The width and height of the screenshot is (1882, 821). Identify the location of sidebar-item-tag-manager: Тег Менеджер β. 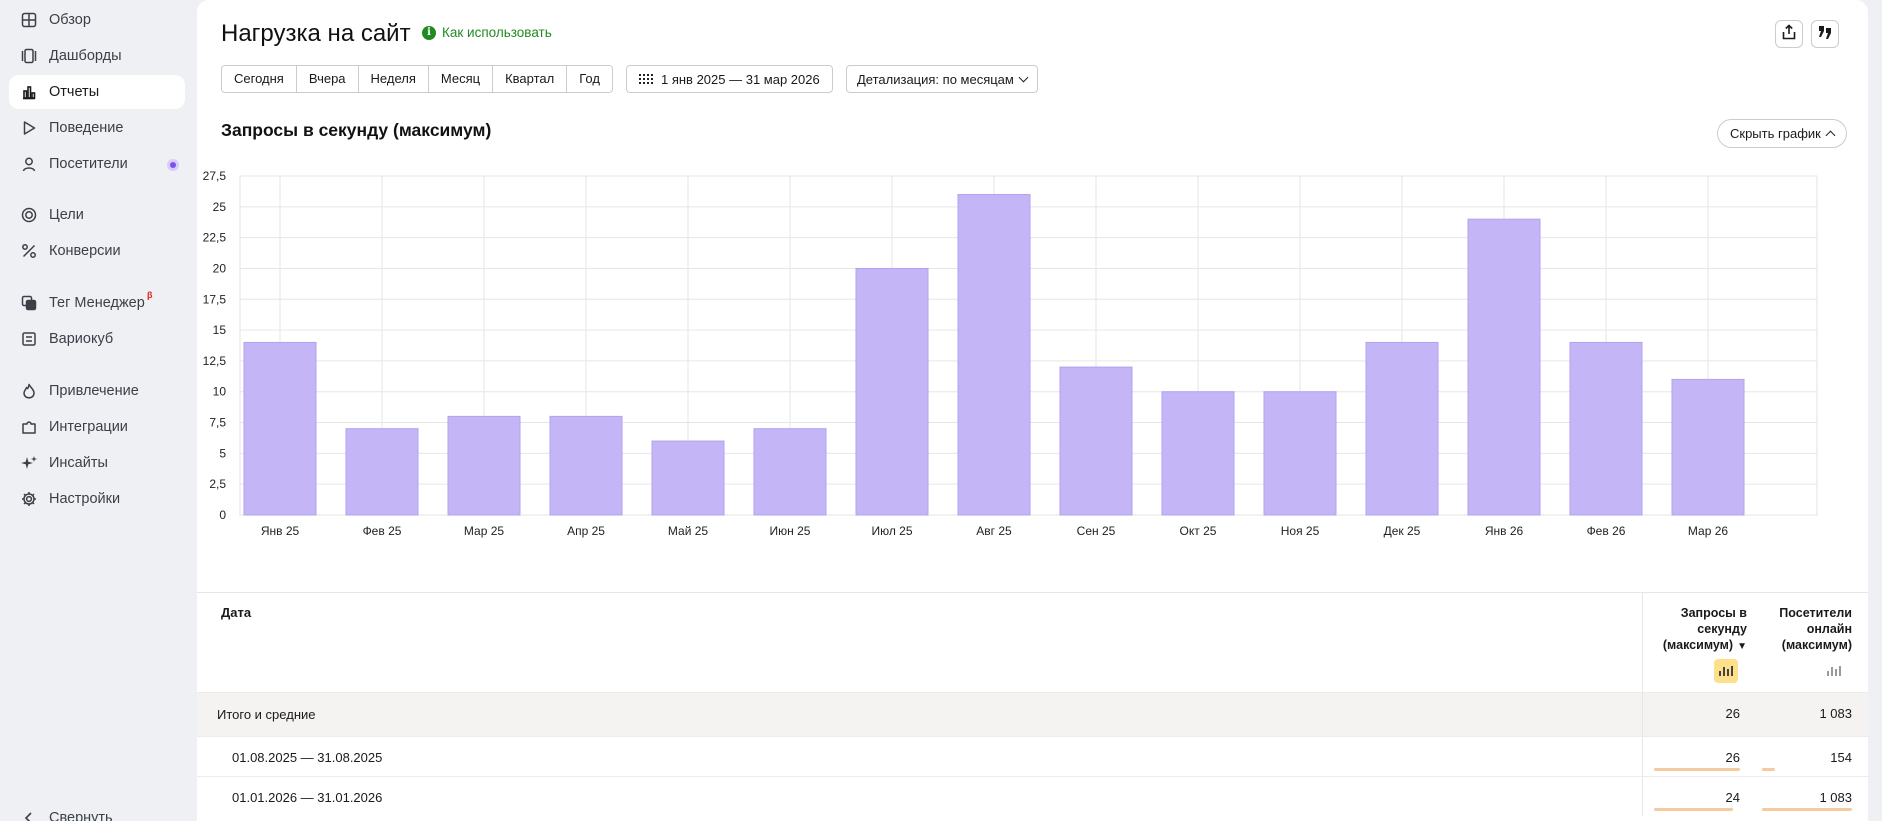
(97, 303).